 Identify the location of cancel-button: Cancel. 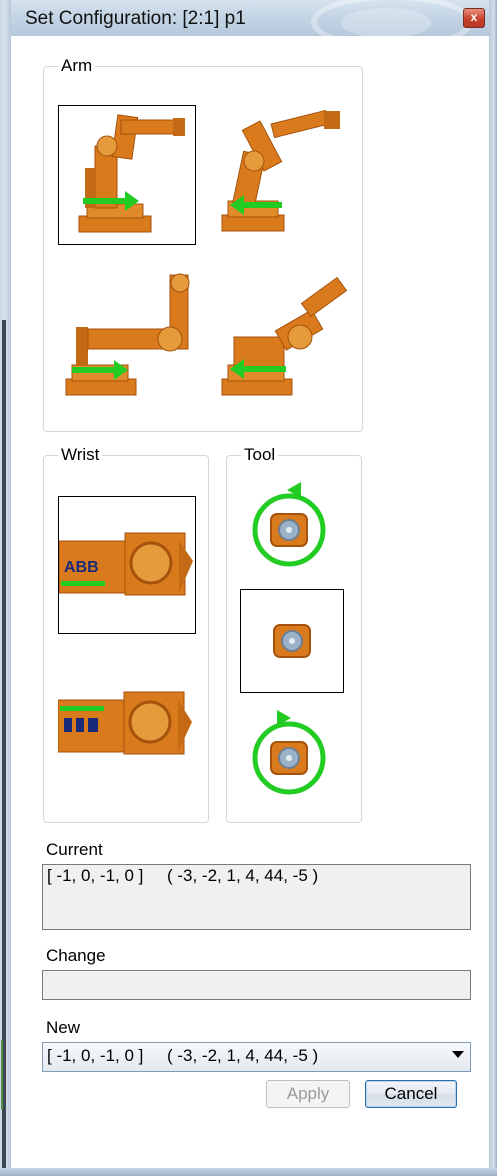
(411, 1094).